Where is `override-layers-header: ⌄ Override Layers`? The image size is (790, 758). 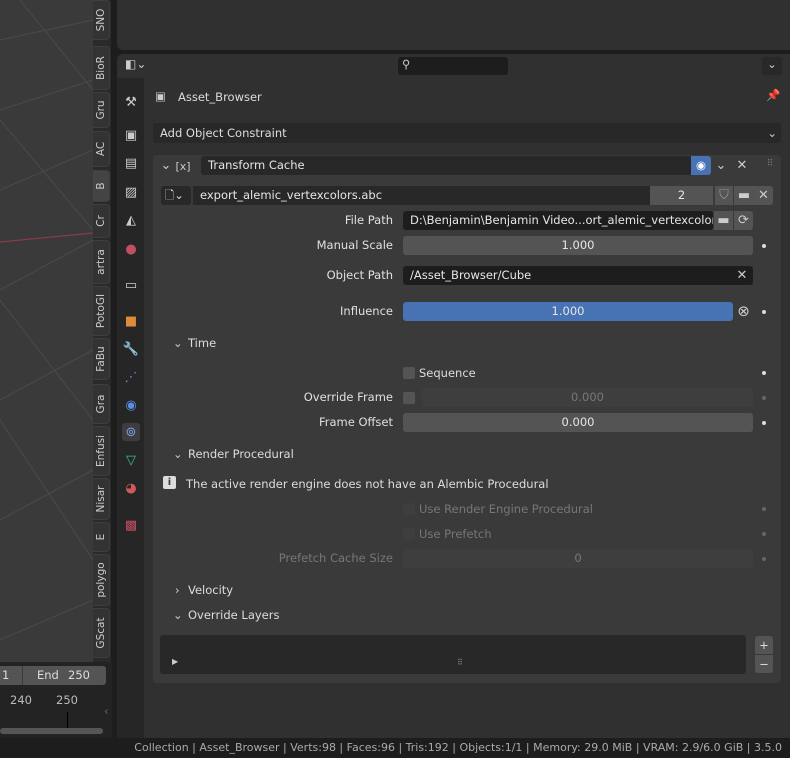 override-layers-header: ⌄ Override Layers is located at coordinates (467, 615).